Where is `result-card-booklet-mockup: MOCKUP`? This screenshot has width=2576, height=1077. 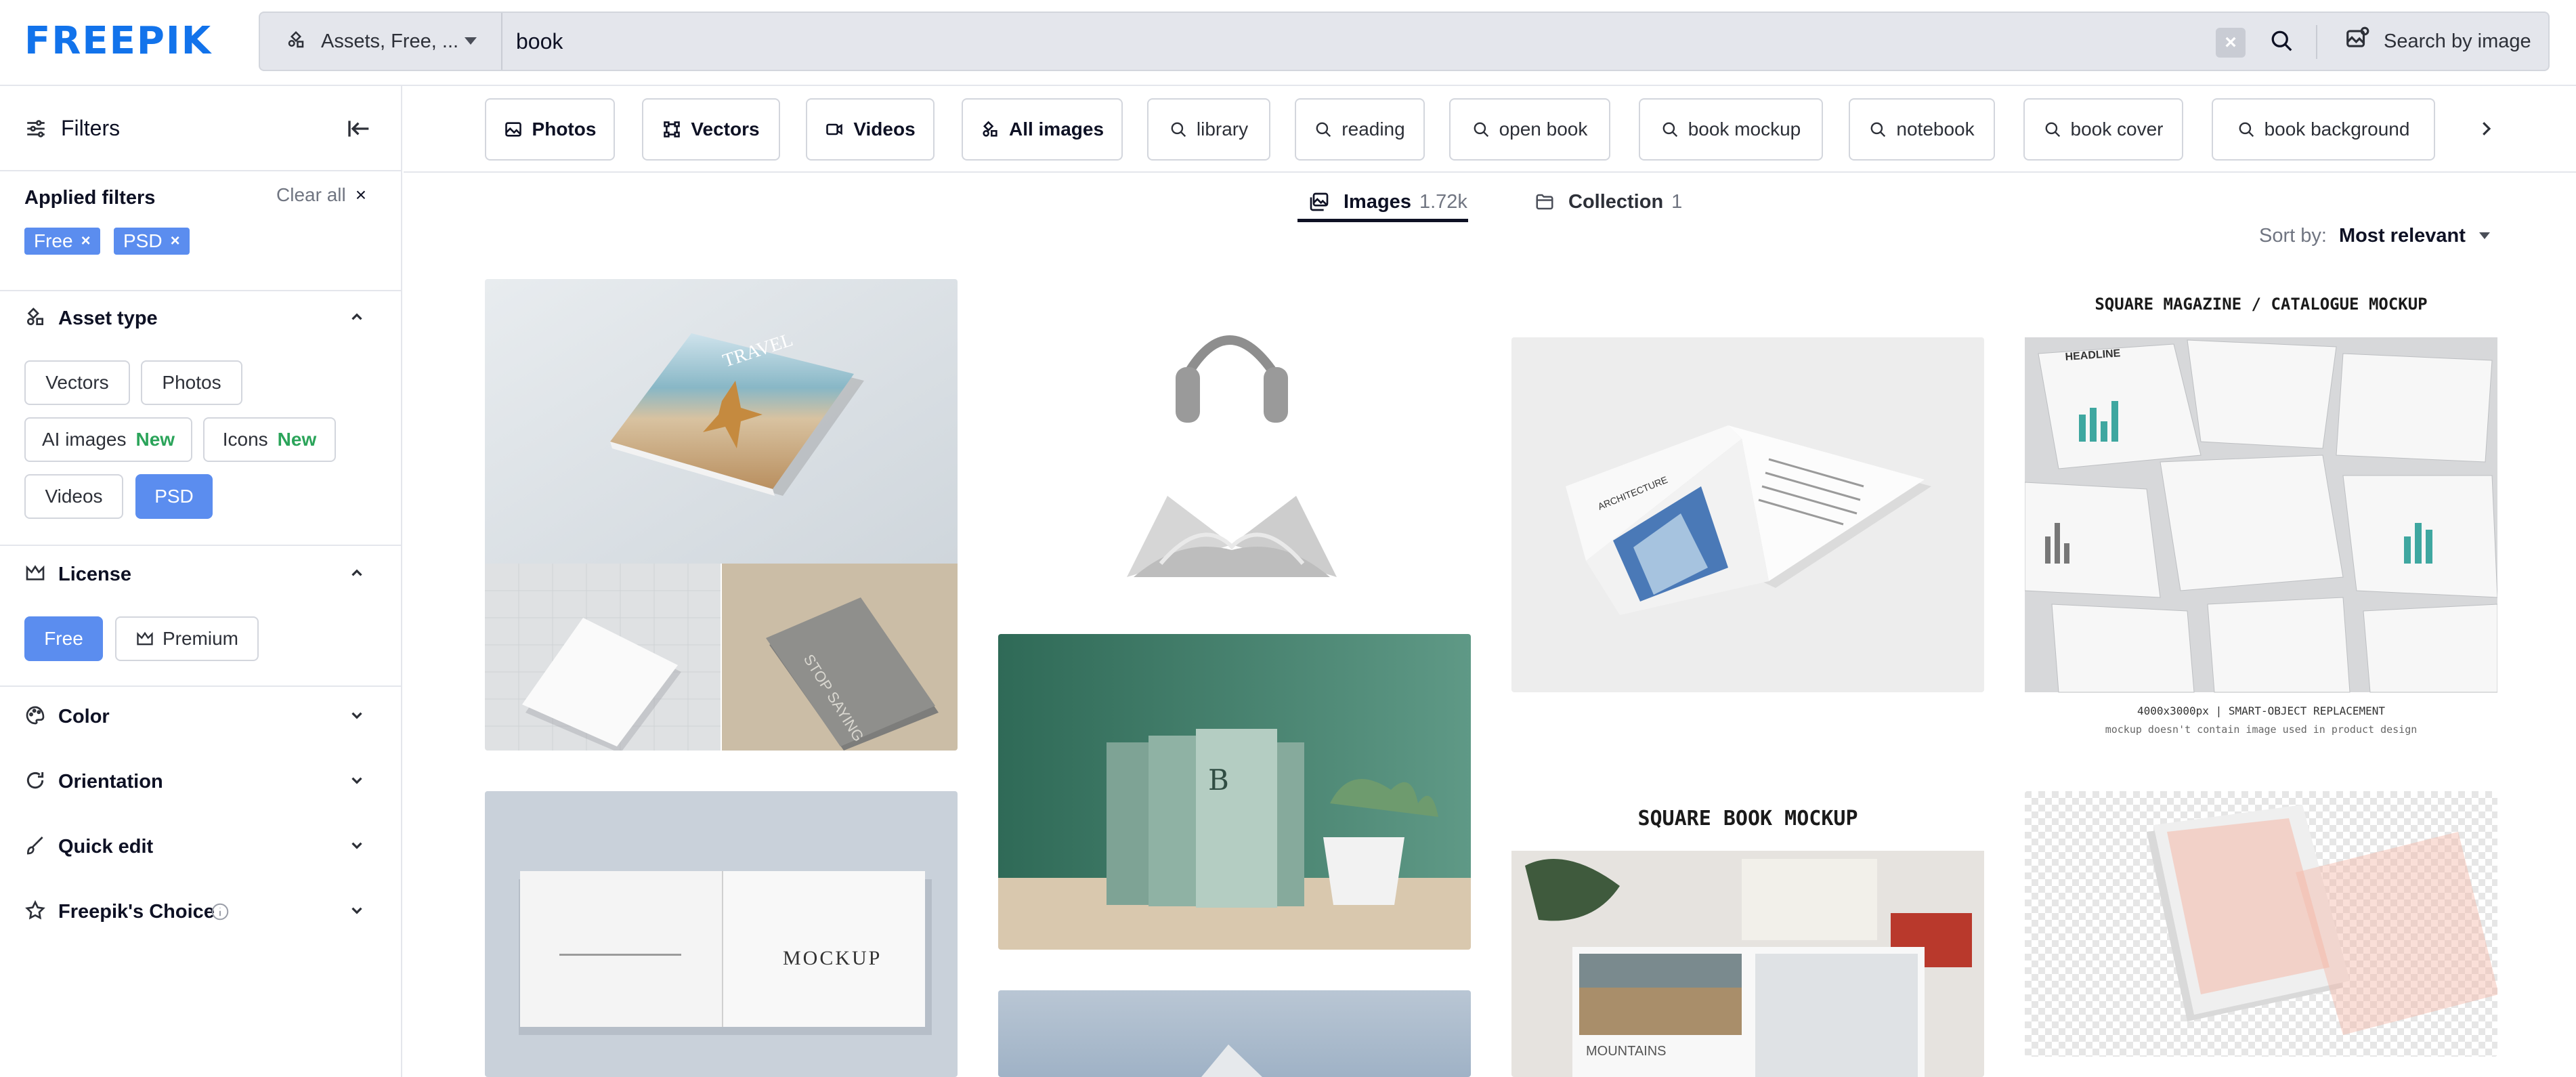 result-card-booklet-mockup: MOCKUP is located at coordinates (721, 934).